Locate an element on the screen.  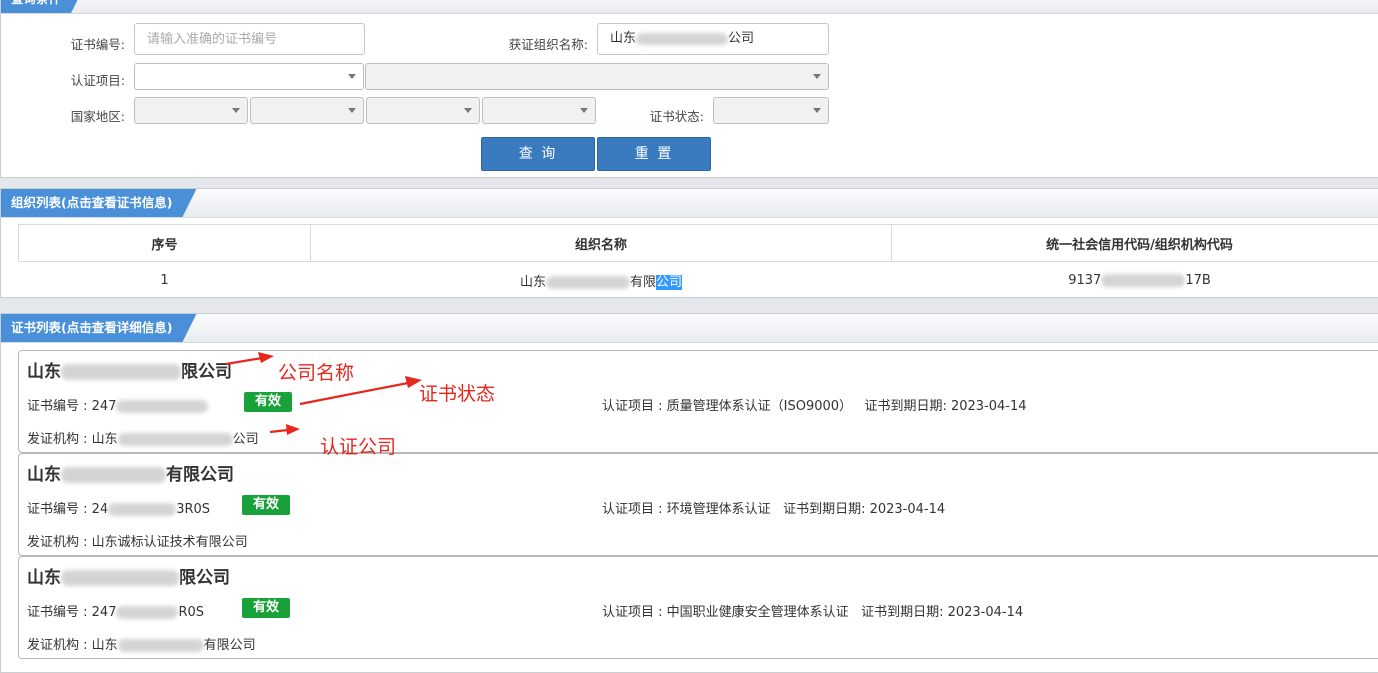
cert-company-name: 山东限公司 is located at coordinates (128, 575).